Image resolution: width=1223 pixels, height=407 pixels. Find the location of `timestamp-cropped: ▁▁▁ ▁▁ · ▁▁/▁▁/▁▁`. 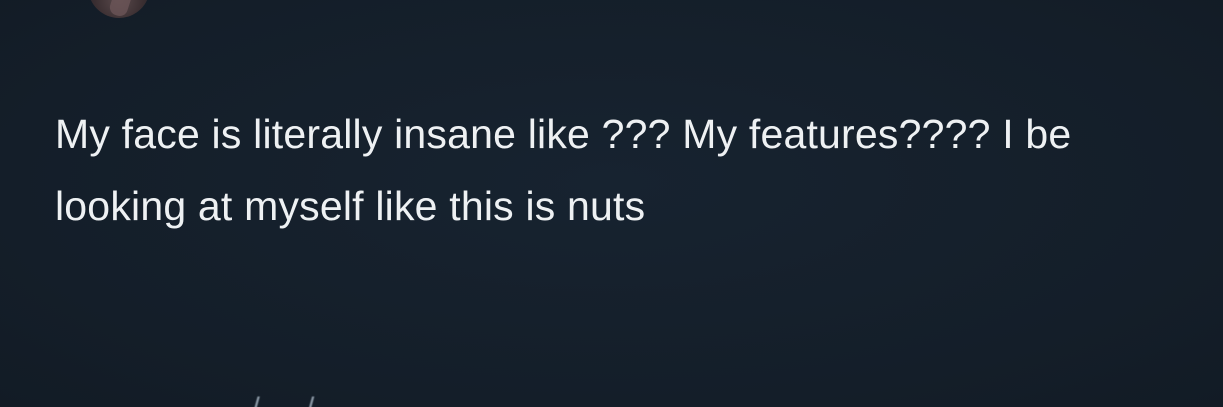

timestamp-cropped: ▁▁▁ ▁▁ · ▁▁/▁▁/▁▁ is located at coordinates (207, 399).